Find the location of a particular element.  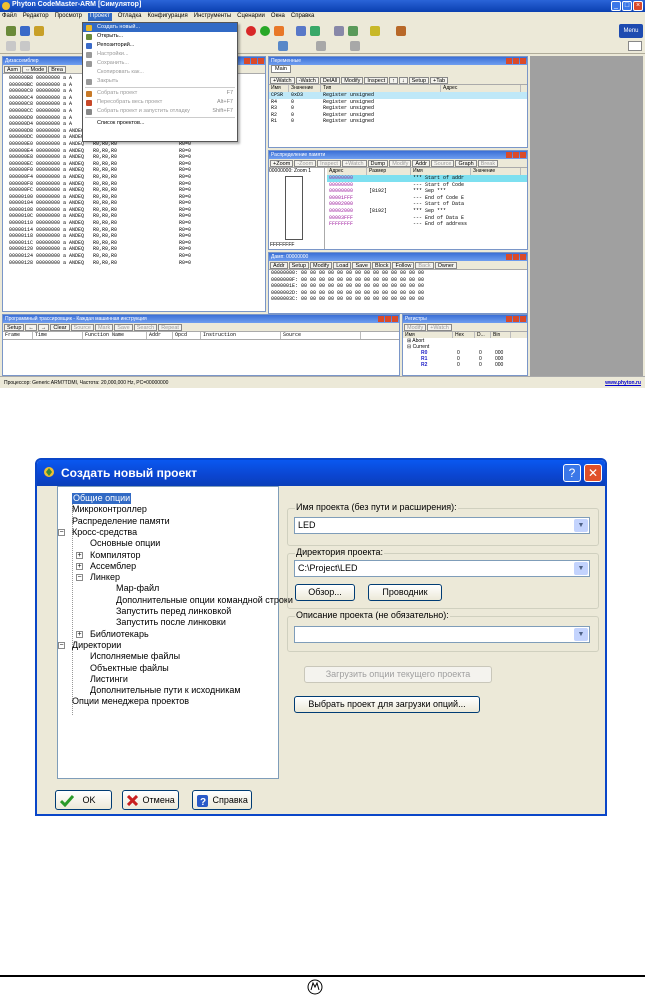

run-icon is located at coordinates (251, 31).